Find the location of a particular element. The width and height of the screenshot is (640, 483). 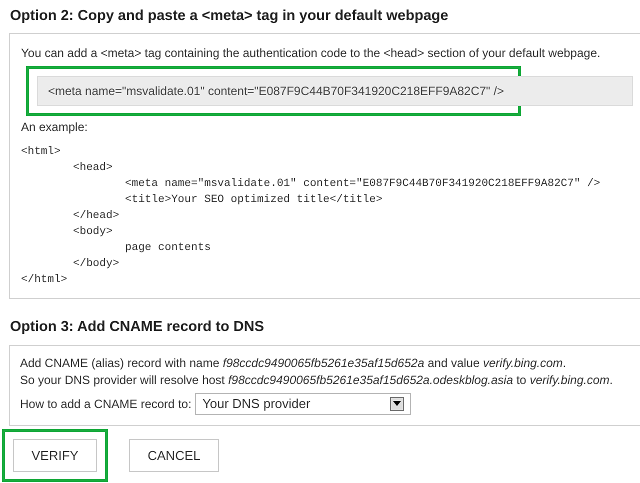

section-heading: Option 3: Add CNAME record to DNS is located at coordinates (137, 327).